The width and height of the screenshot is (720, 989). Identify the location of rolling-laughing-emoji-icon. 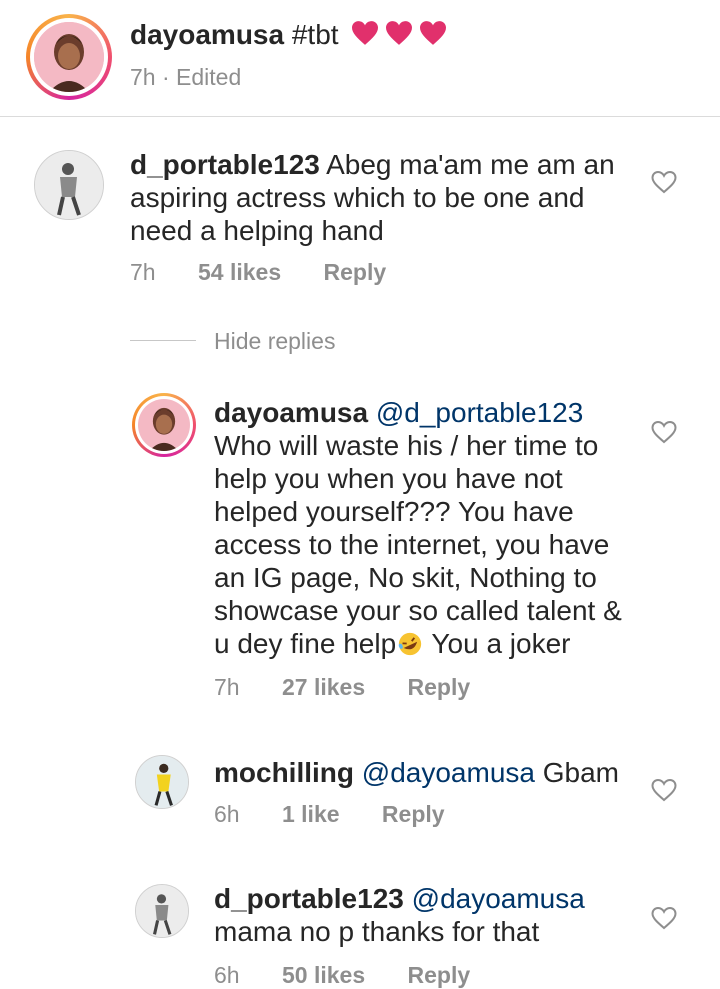
(410, 644).